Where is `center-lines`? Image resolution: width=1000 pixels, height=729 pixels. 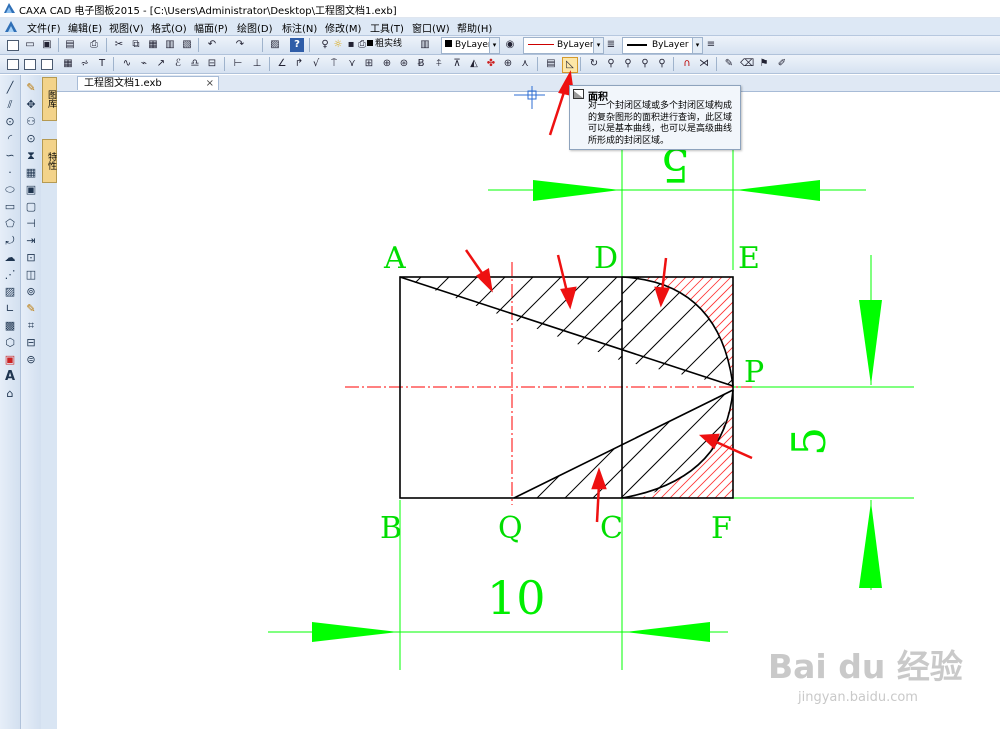
center-lines is located at coordinates (548, 383).